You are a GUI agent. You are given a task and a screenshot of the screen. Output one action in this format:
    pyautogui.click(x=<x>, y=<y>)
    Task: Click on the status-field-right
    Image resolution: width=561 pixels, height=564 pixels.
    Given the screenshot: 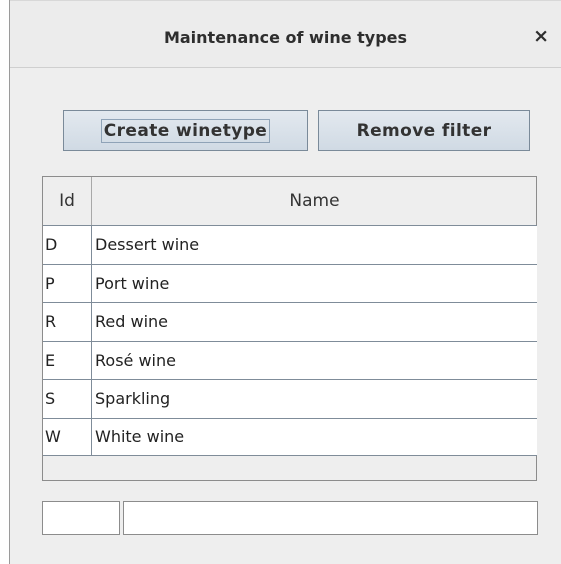 What is the action you would take?
    pyautogui.click(x=330, y=518)
    